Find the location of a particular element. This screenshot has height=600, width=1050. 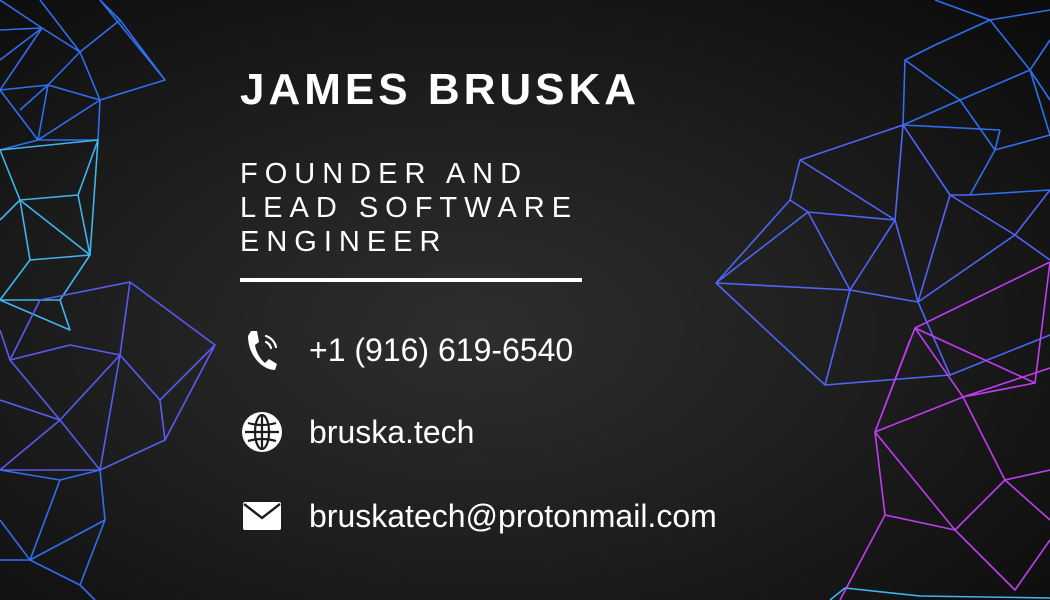

website-contact: bruska.tech is located at coordinates (357, 432).